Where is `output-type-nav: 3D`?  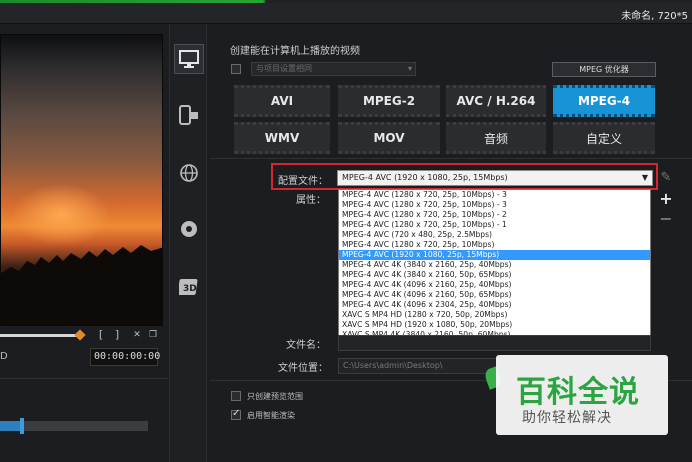
output-type-nav: 3D is located at coordinates (188, 243).